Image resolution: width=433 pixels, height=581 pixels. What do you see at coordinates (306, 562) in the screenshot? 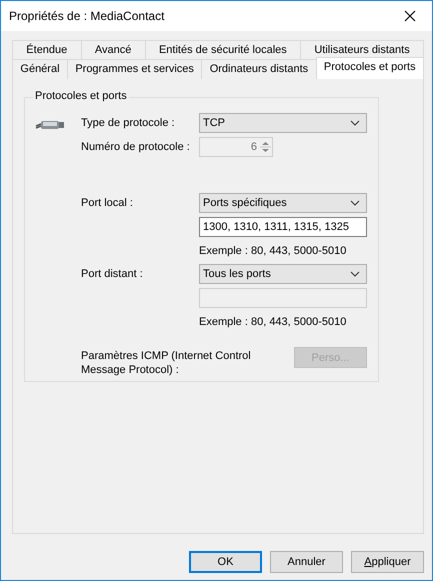
I see `dialog-button: Annuler` at bounding box center [306, 562].